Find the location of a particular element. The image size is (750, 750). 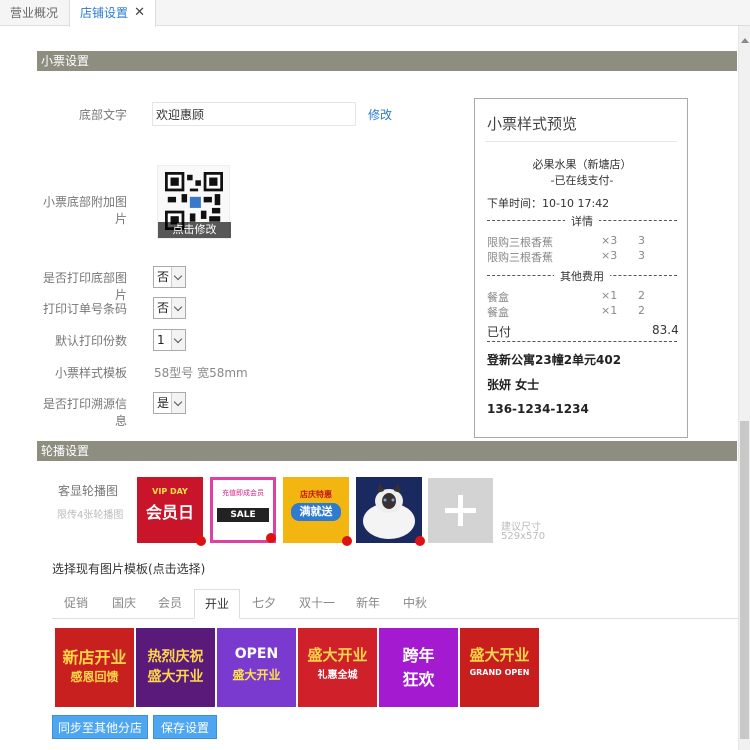

footer-text-input is located at coordinates (254, 114).